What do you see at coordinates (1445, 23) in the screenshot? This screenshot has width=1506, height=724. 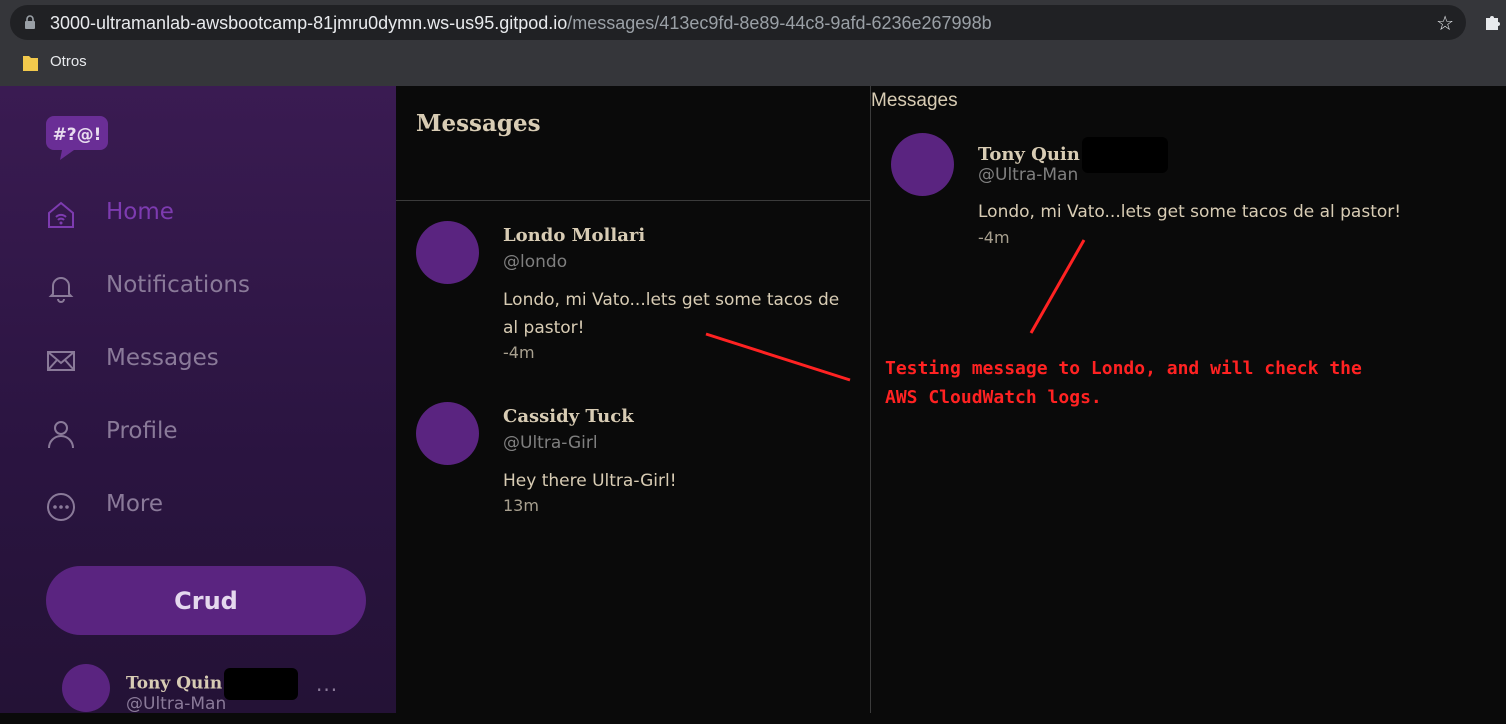 I see `bookmark-star-icon: ☆` at bounding box center [1445, 23].